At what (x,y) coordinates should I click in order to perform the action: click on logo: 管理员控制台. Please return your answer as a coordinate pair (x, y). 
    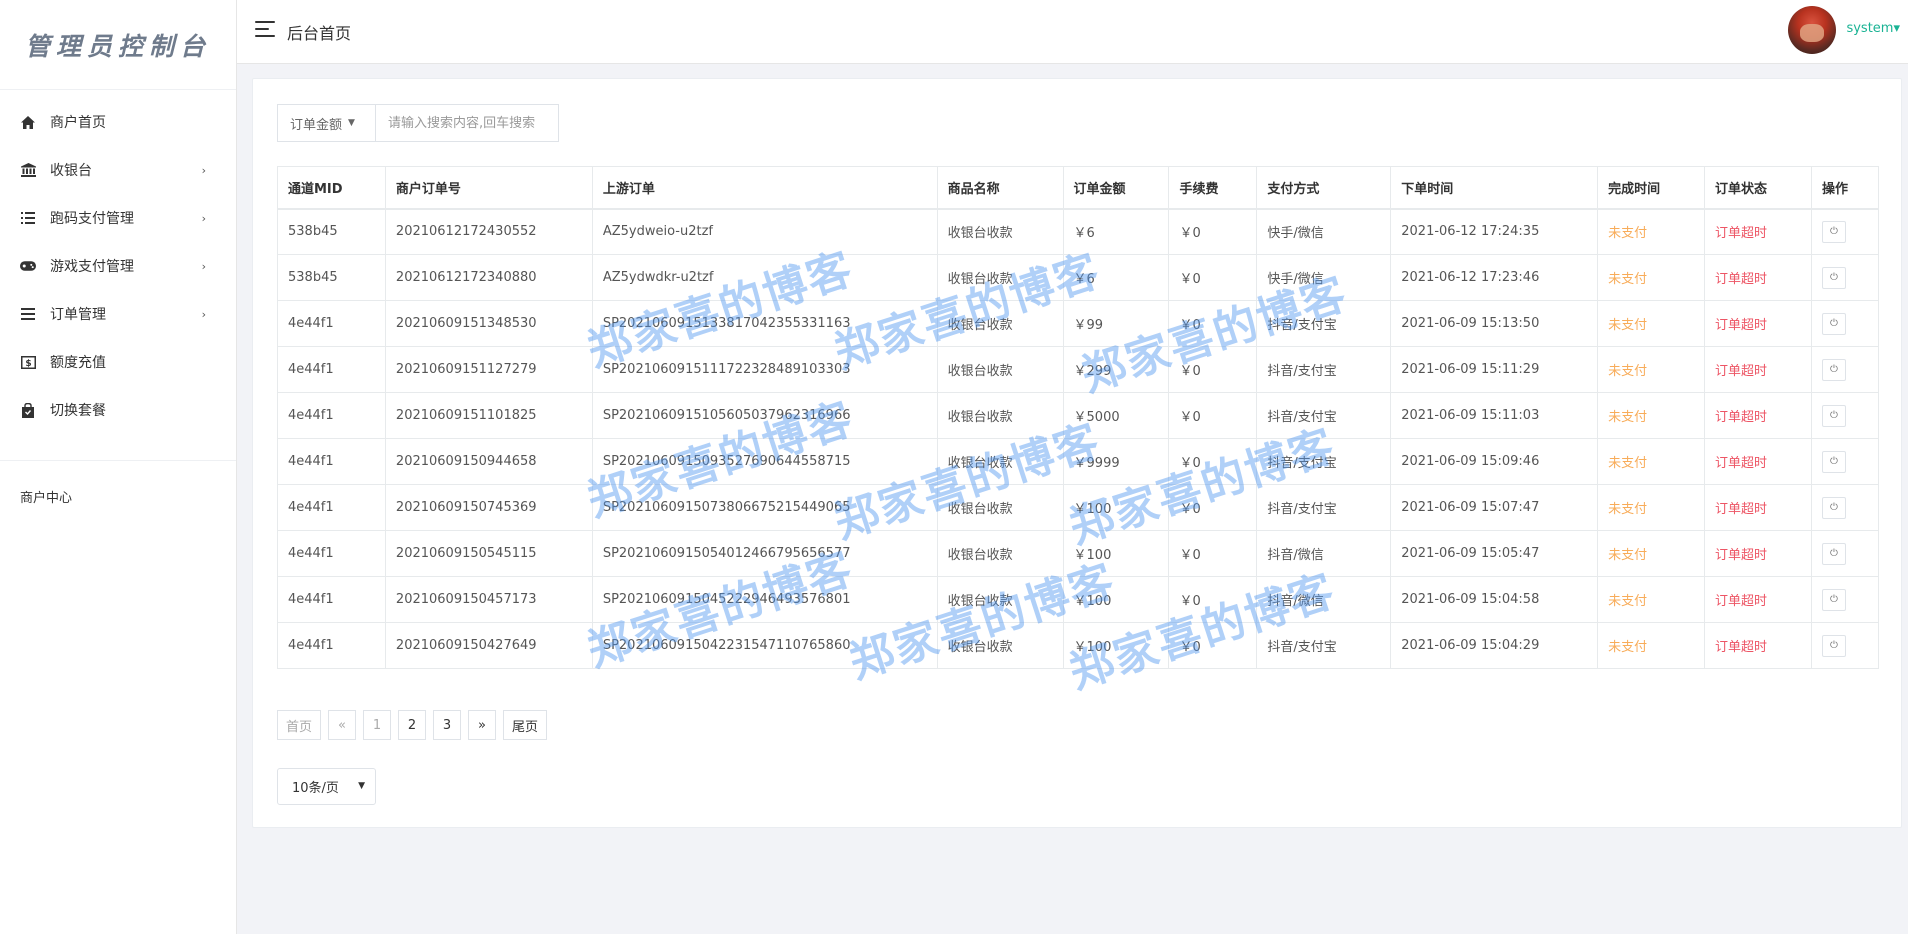
    Looking at the image, I should click on (118, 45).